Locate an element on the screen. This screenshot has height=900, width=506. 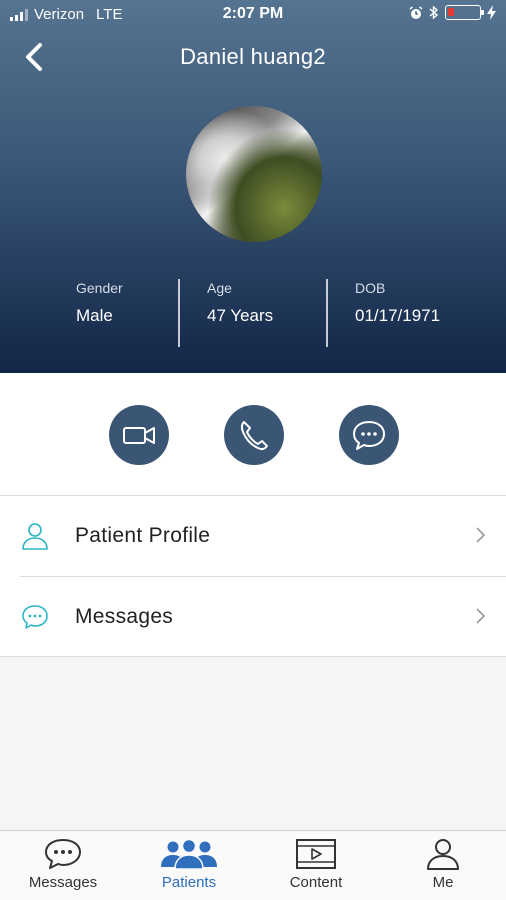
video-camera-icon is located at coordinates (139, 435).